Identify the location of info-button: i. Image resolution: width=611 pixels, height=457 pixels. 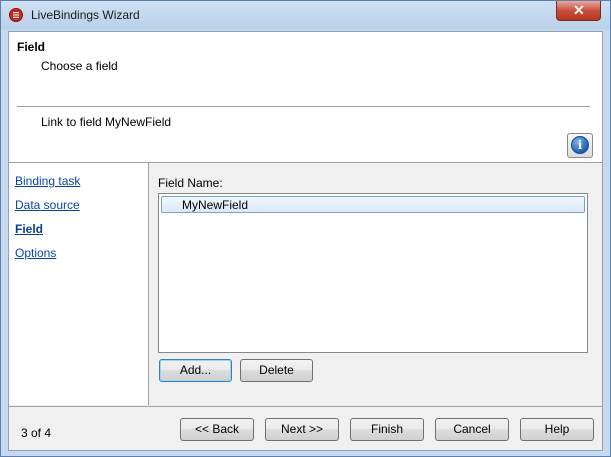
(580, 145).